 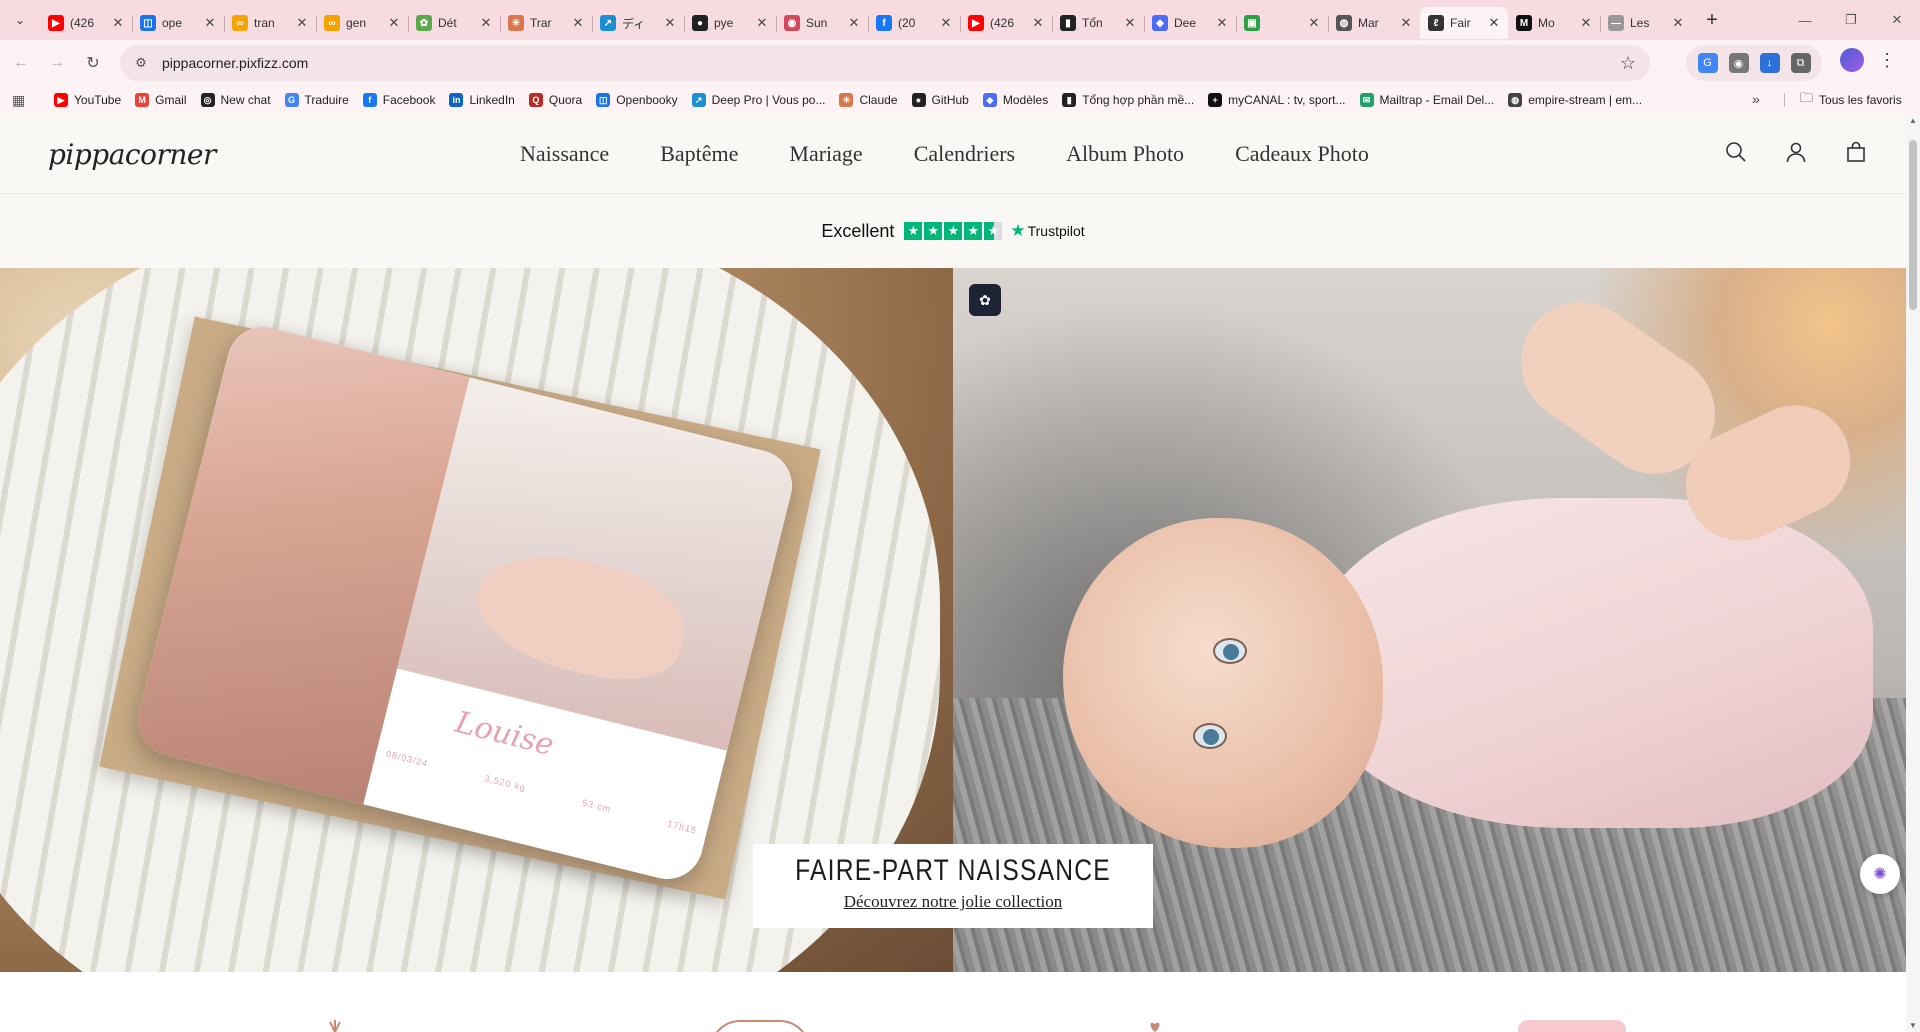 What do you see at coordinates (730, 23) in the screenshot?
I see `browser-tab: ● pye ✕` at bounding box center [730, 23].